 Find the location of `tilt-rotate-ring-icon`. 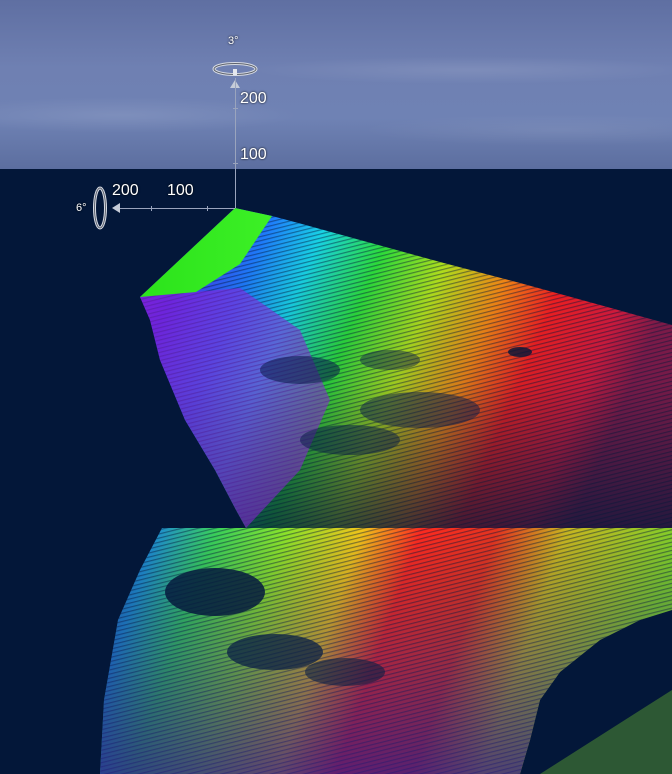

tilt-rotate-ring-icon is located at coordinates (100, 208).